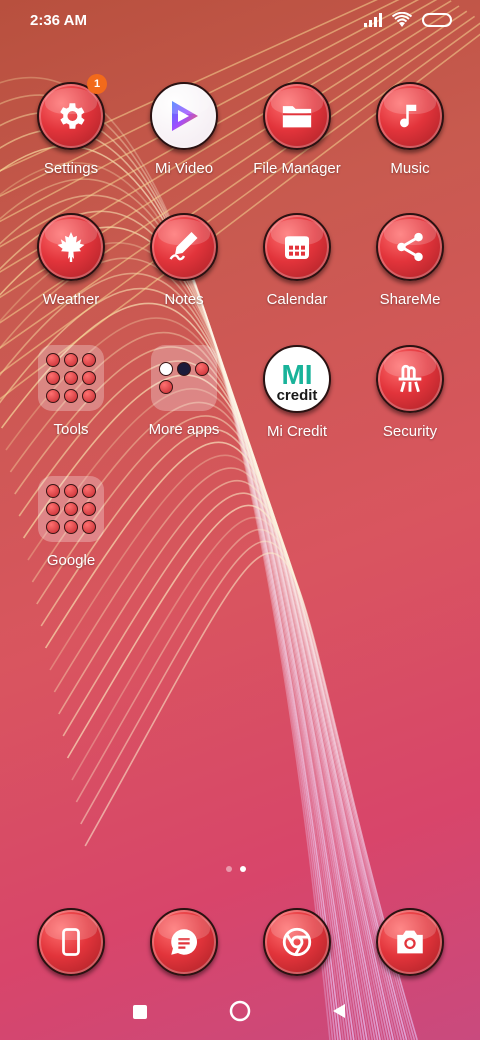 This screenshot has width=480, height=1040. What do you see at coordinates (71, 247) in the screenshot?
I see `maple-leaf-icon` at bounding box center [71, 247].